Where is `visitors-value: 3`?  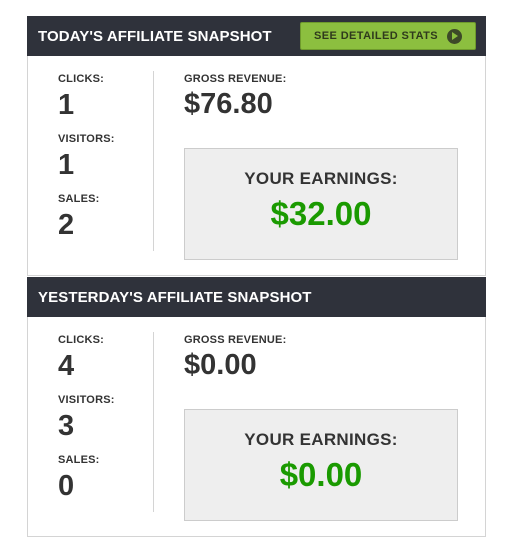 visitors-value: 3 is located at coordinates (66, 426).